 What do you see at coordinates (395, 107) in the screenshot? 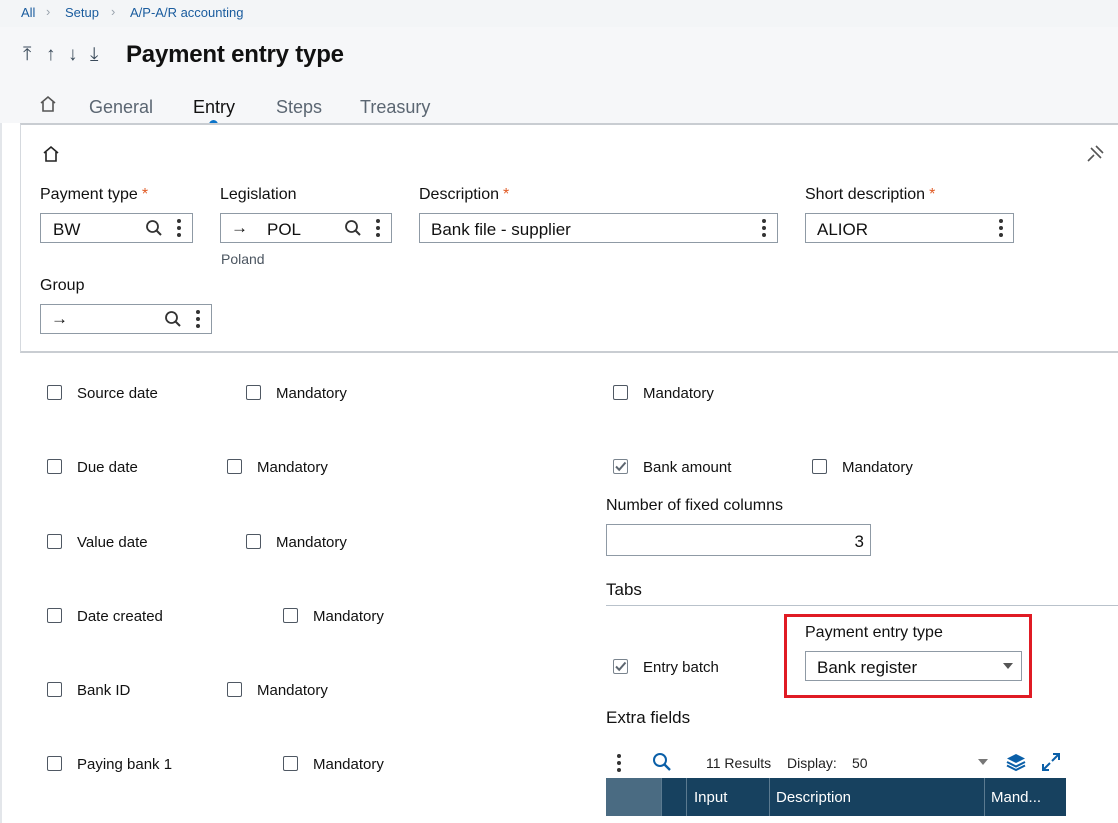
I see `tab-treasury: Treasury` at bounding box center [395, 107].